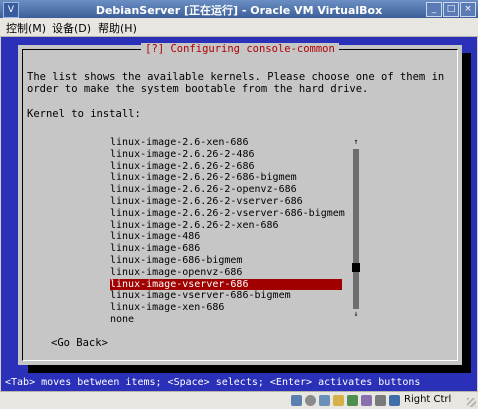  I want to click on list-item: linux-image-2.6.26-2-vserver-686, so click(226, 202).